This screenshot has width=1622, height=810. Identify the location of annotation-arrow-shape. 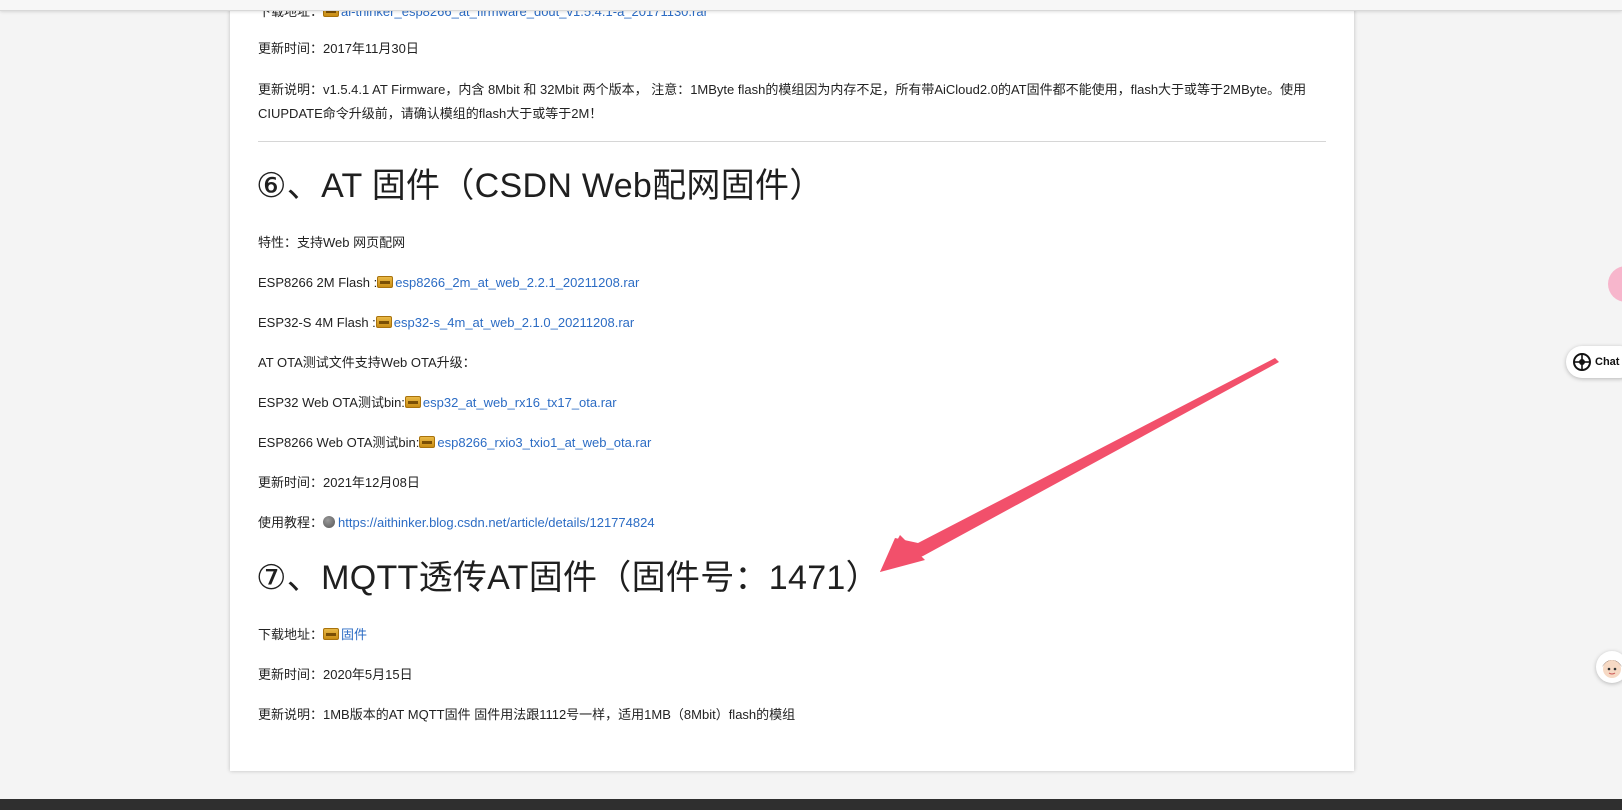
(1079, 465).